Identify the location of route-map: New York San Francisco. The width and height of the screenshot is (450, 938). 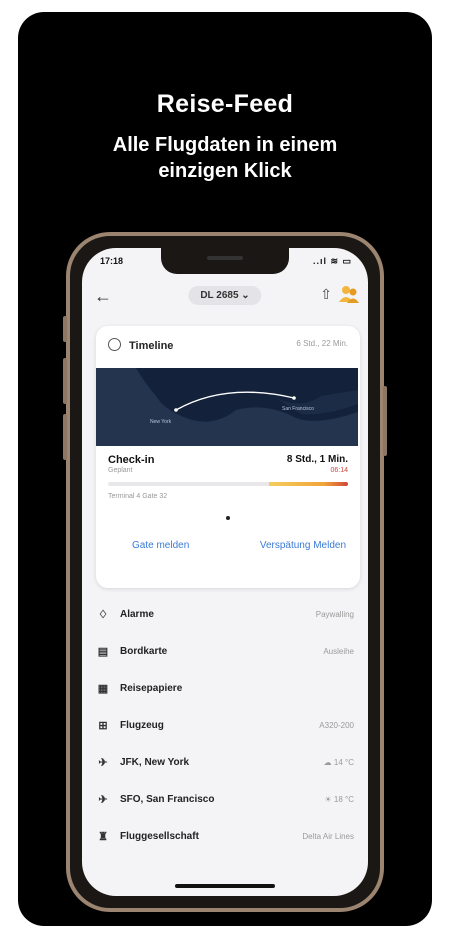
(227, 407).